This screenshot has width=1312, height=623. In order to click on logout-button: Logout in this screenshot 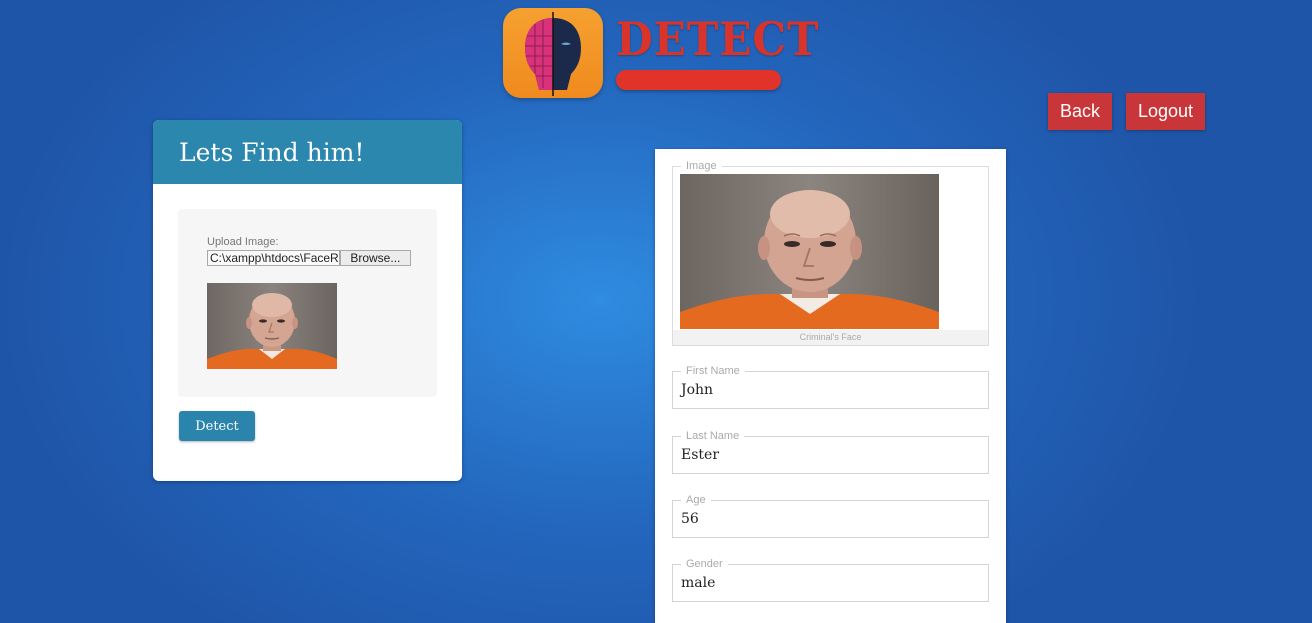, I will do `click(1165, 111)`.